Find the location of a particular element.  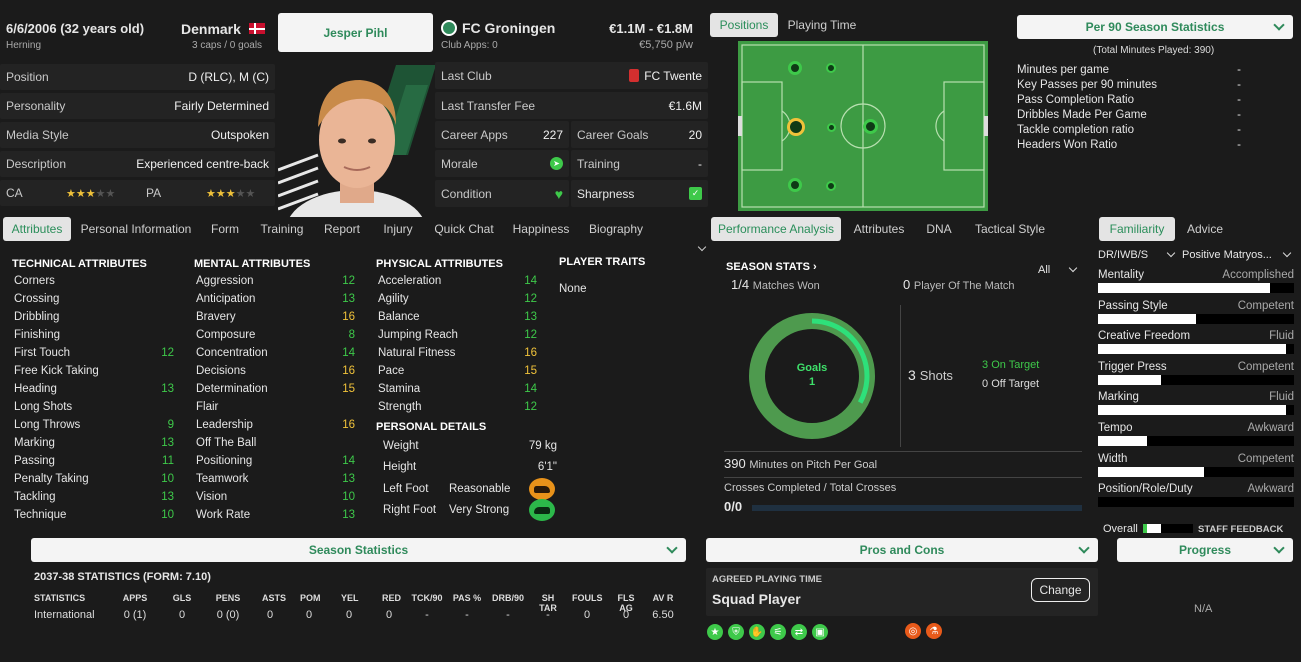

tab-attributes: Attributes is located at coordinates (37, 229).